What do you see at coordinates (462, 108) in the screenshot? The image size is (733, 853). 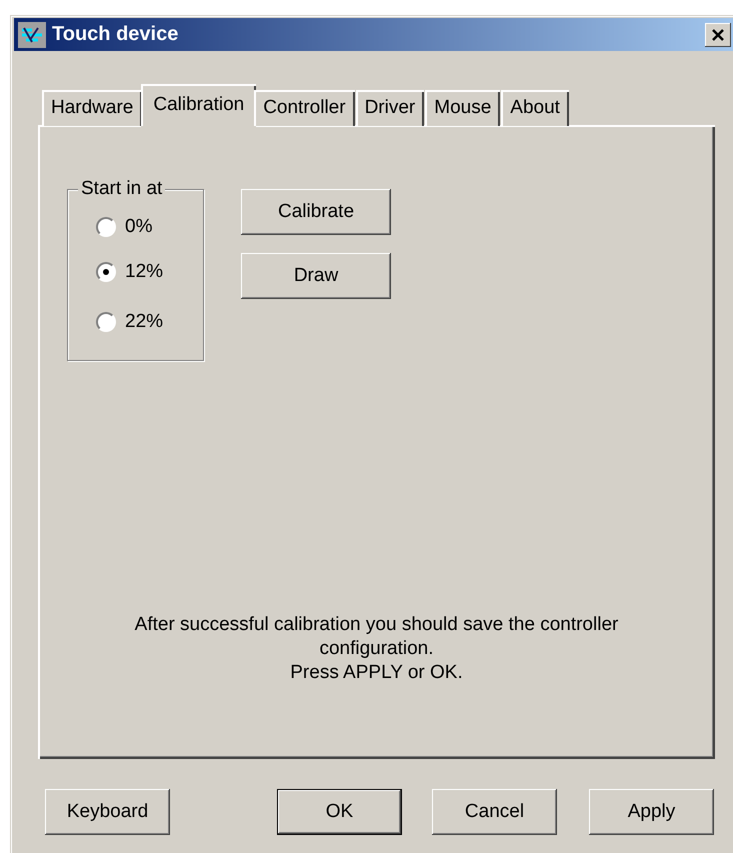 I see `tab: Mouse` at bounding box center [462, 108].